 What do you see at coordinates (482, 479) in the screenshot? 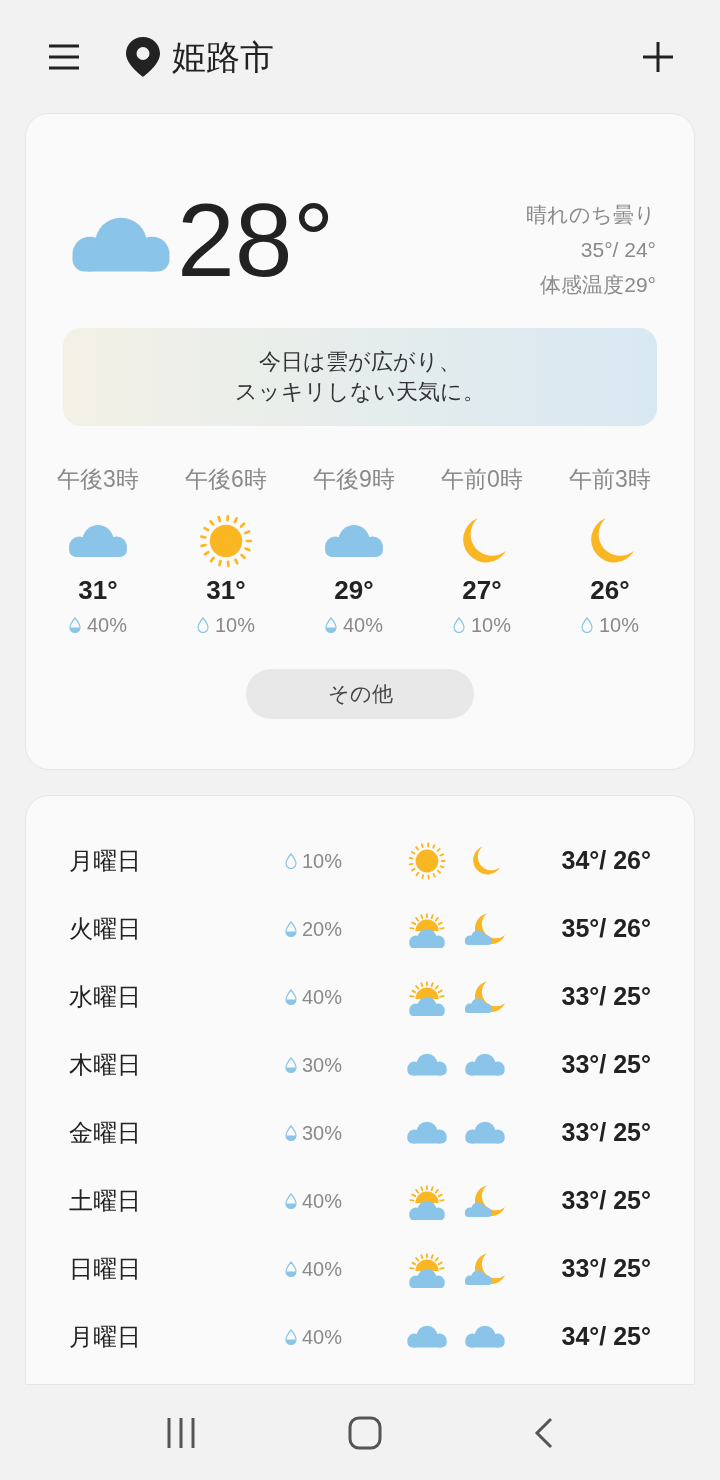
I see `hour-label: 午前0時` at bounding box center [482, 479].